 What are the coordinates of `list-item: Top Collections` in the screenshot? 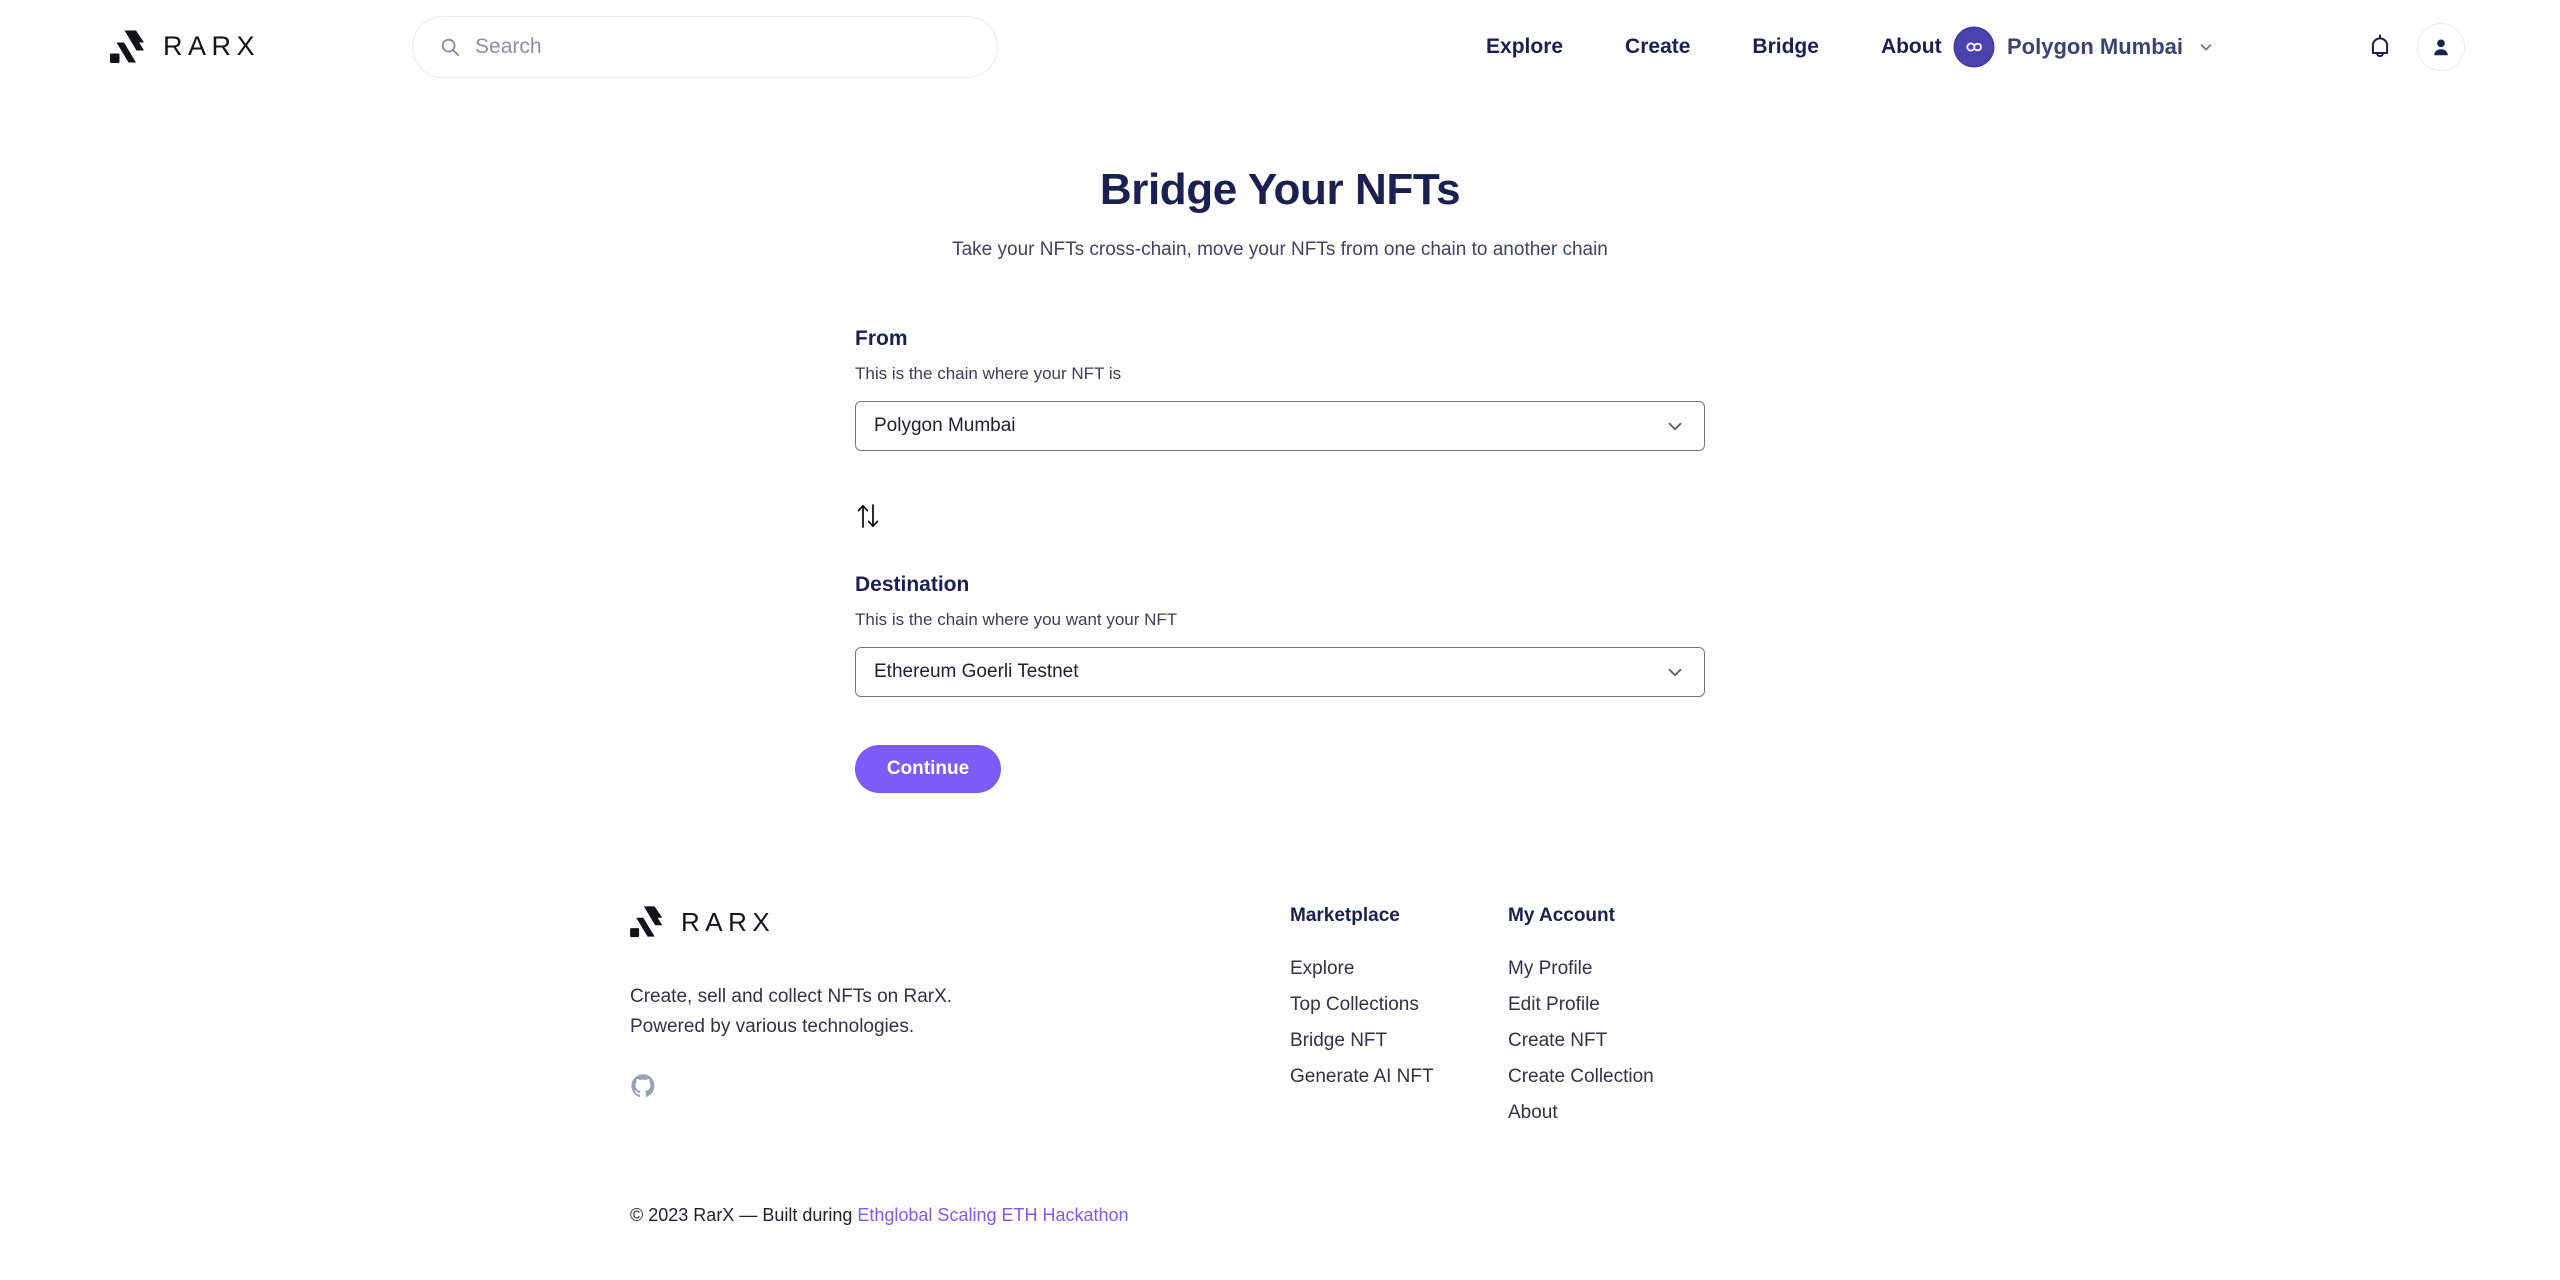 It's located at (1399, 1005).